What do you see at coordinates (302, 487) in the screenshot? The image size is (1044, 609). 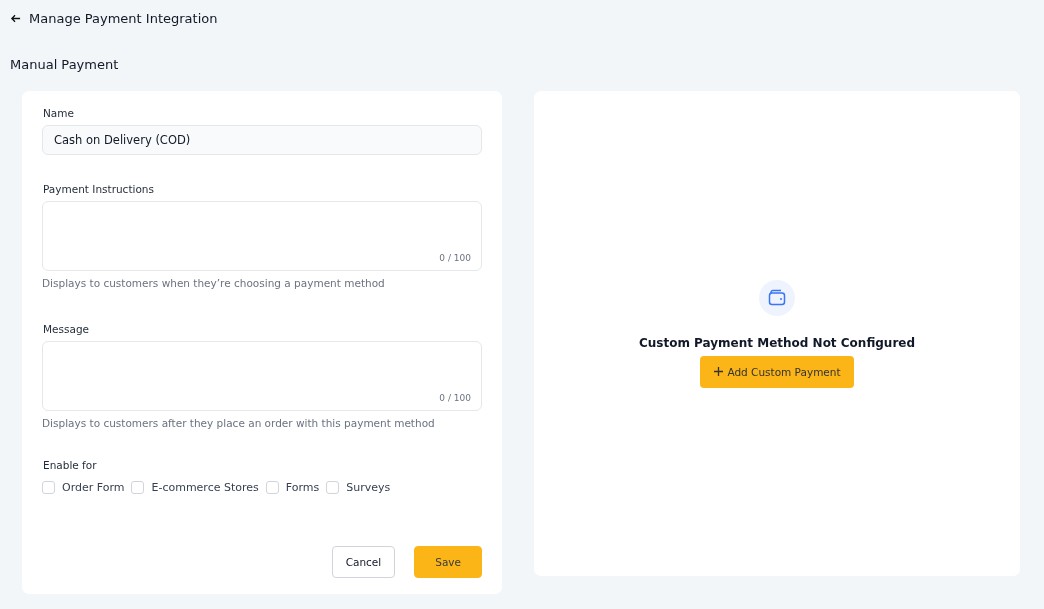 I see `checkbox-label: Forms` at bounding box center [302, 487].